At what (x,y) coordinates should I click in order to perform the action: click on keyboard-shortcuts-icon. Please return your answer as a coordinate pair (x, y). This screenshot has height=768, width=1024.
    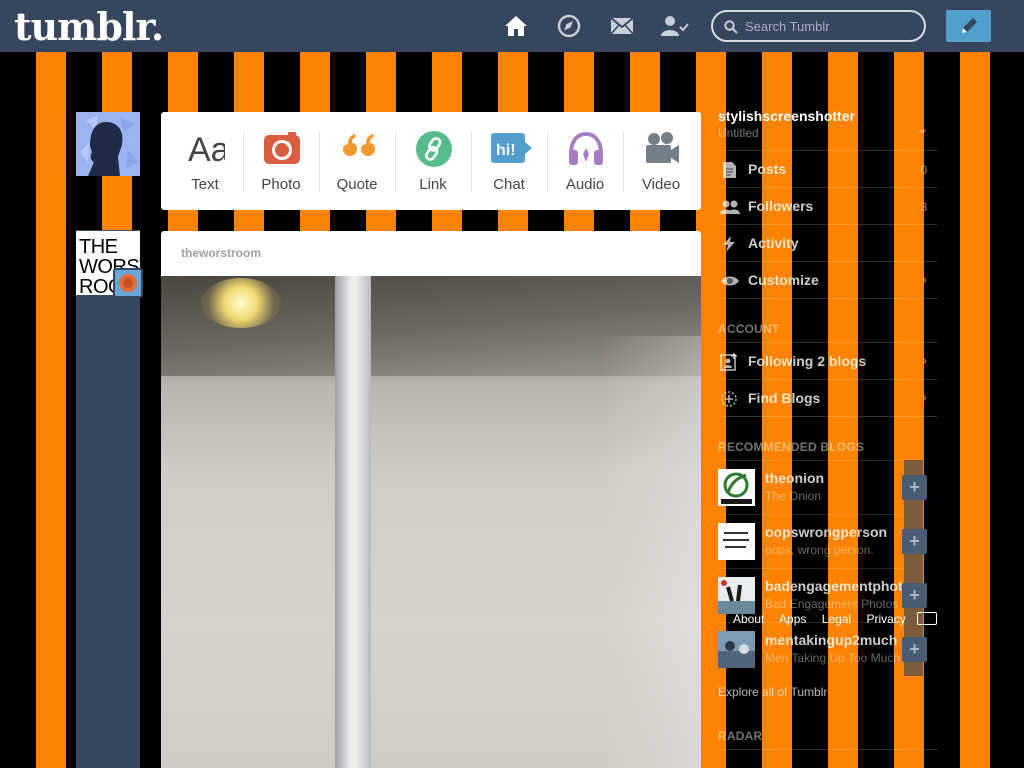
    Looking at the image, I should click on (927, 618).